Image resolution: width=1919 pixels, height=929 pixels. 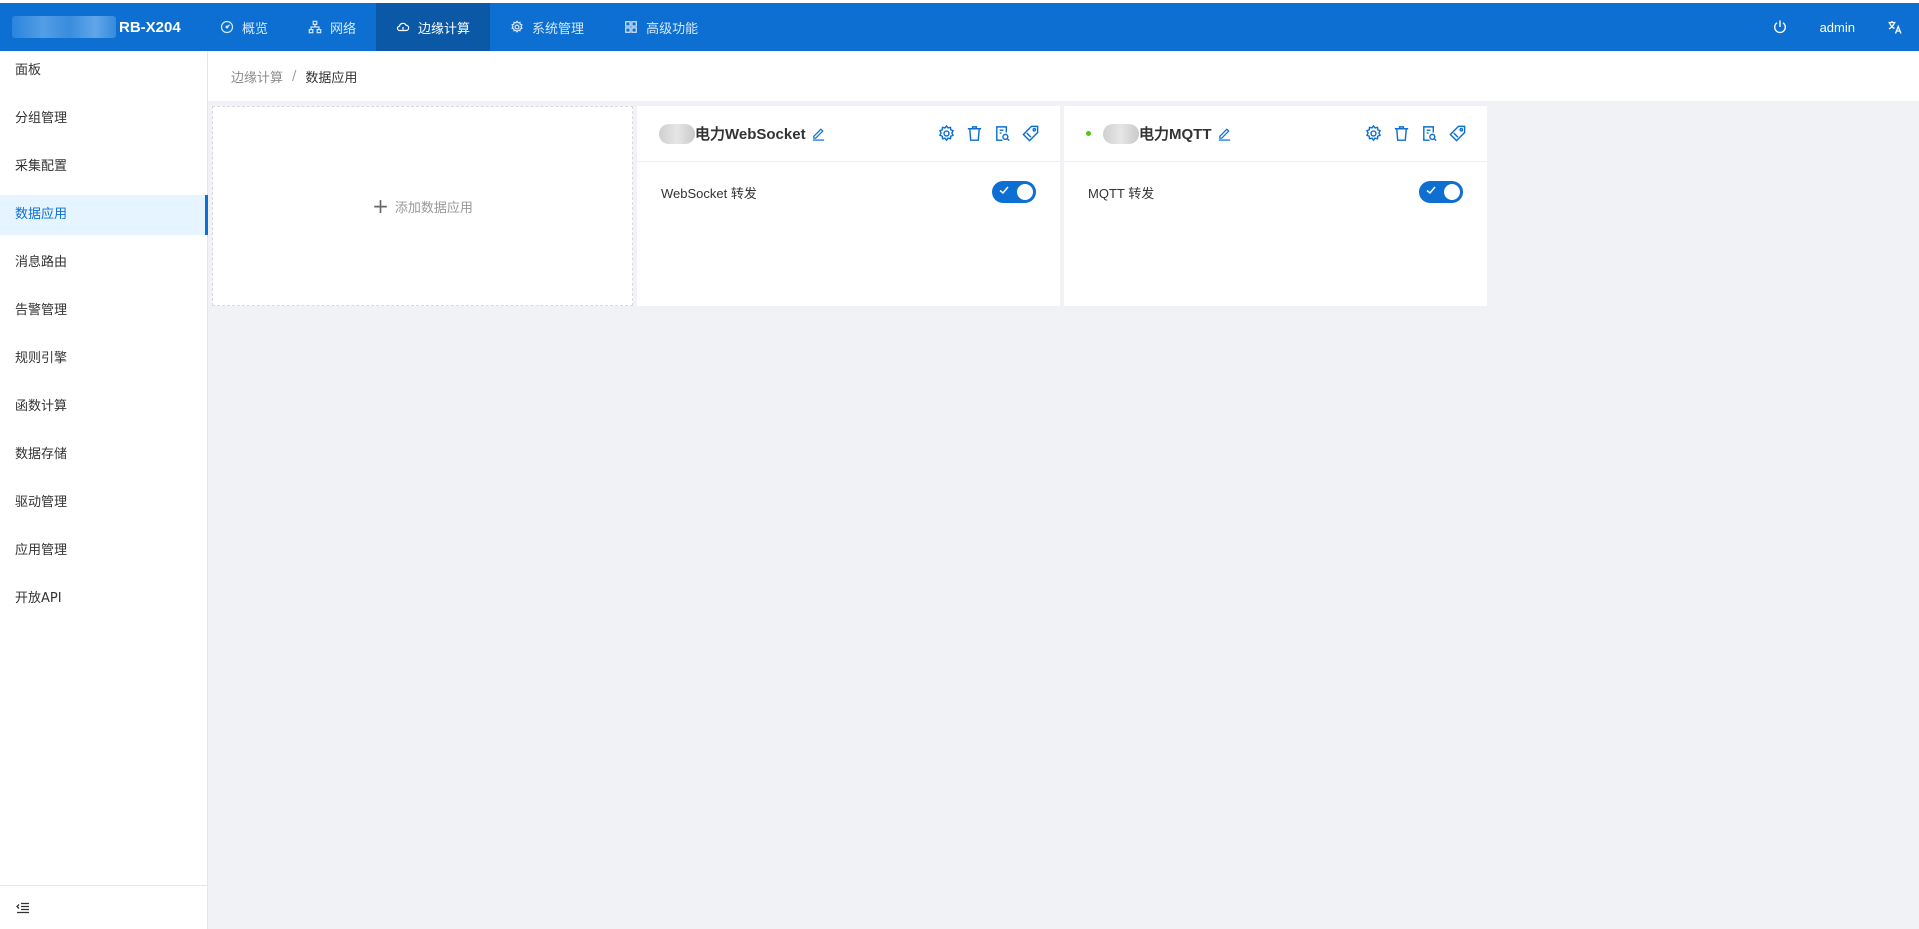 What do you see at coordinates (331, 78) in the screenshot?
I see `breadcrumb-current: 数据应用` at bounding box center [331, 78].